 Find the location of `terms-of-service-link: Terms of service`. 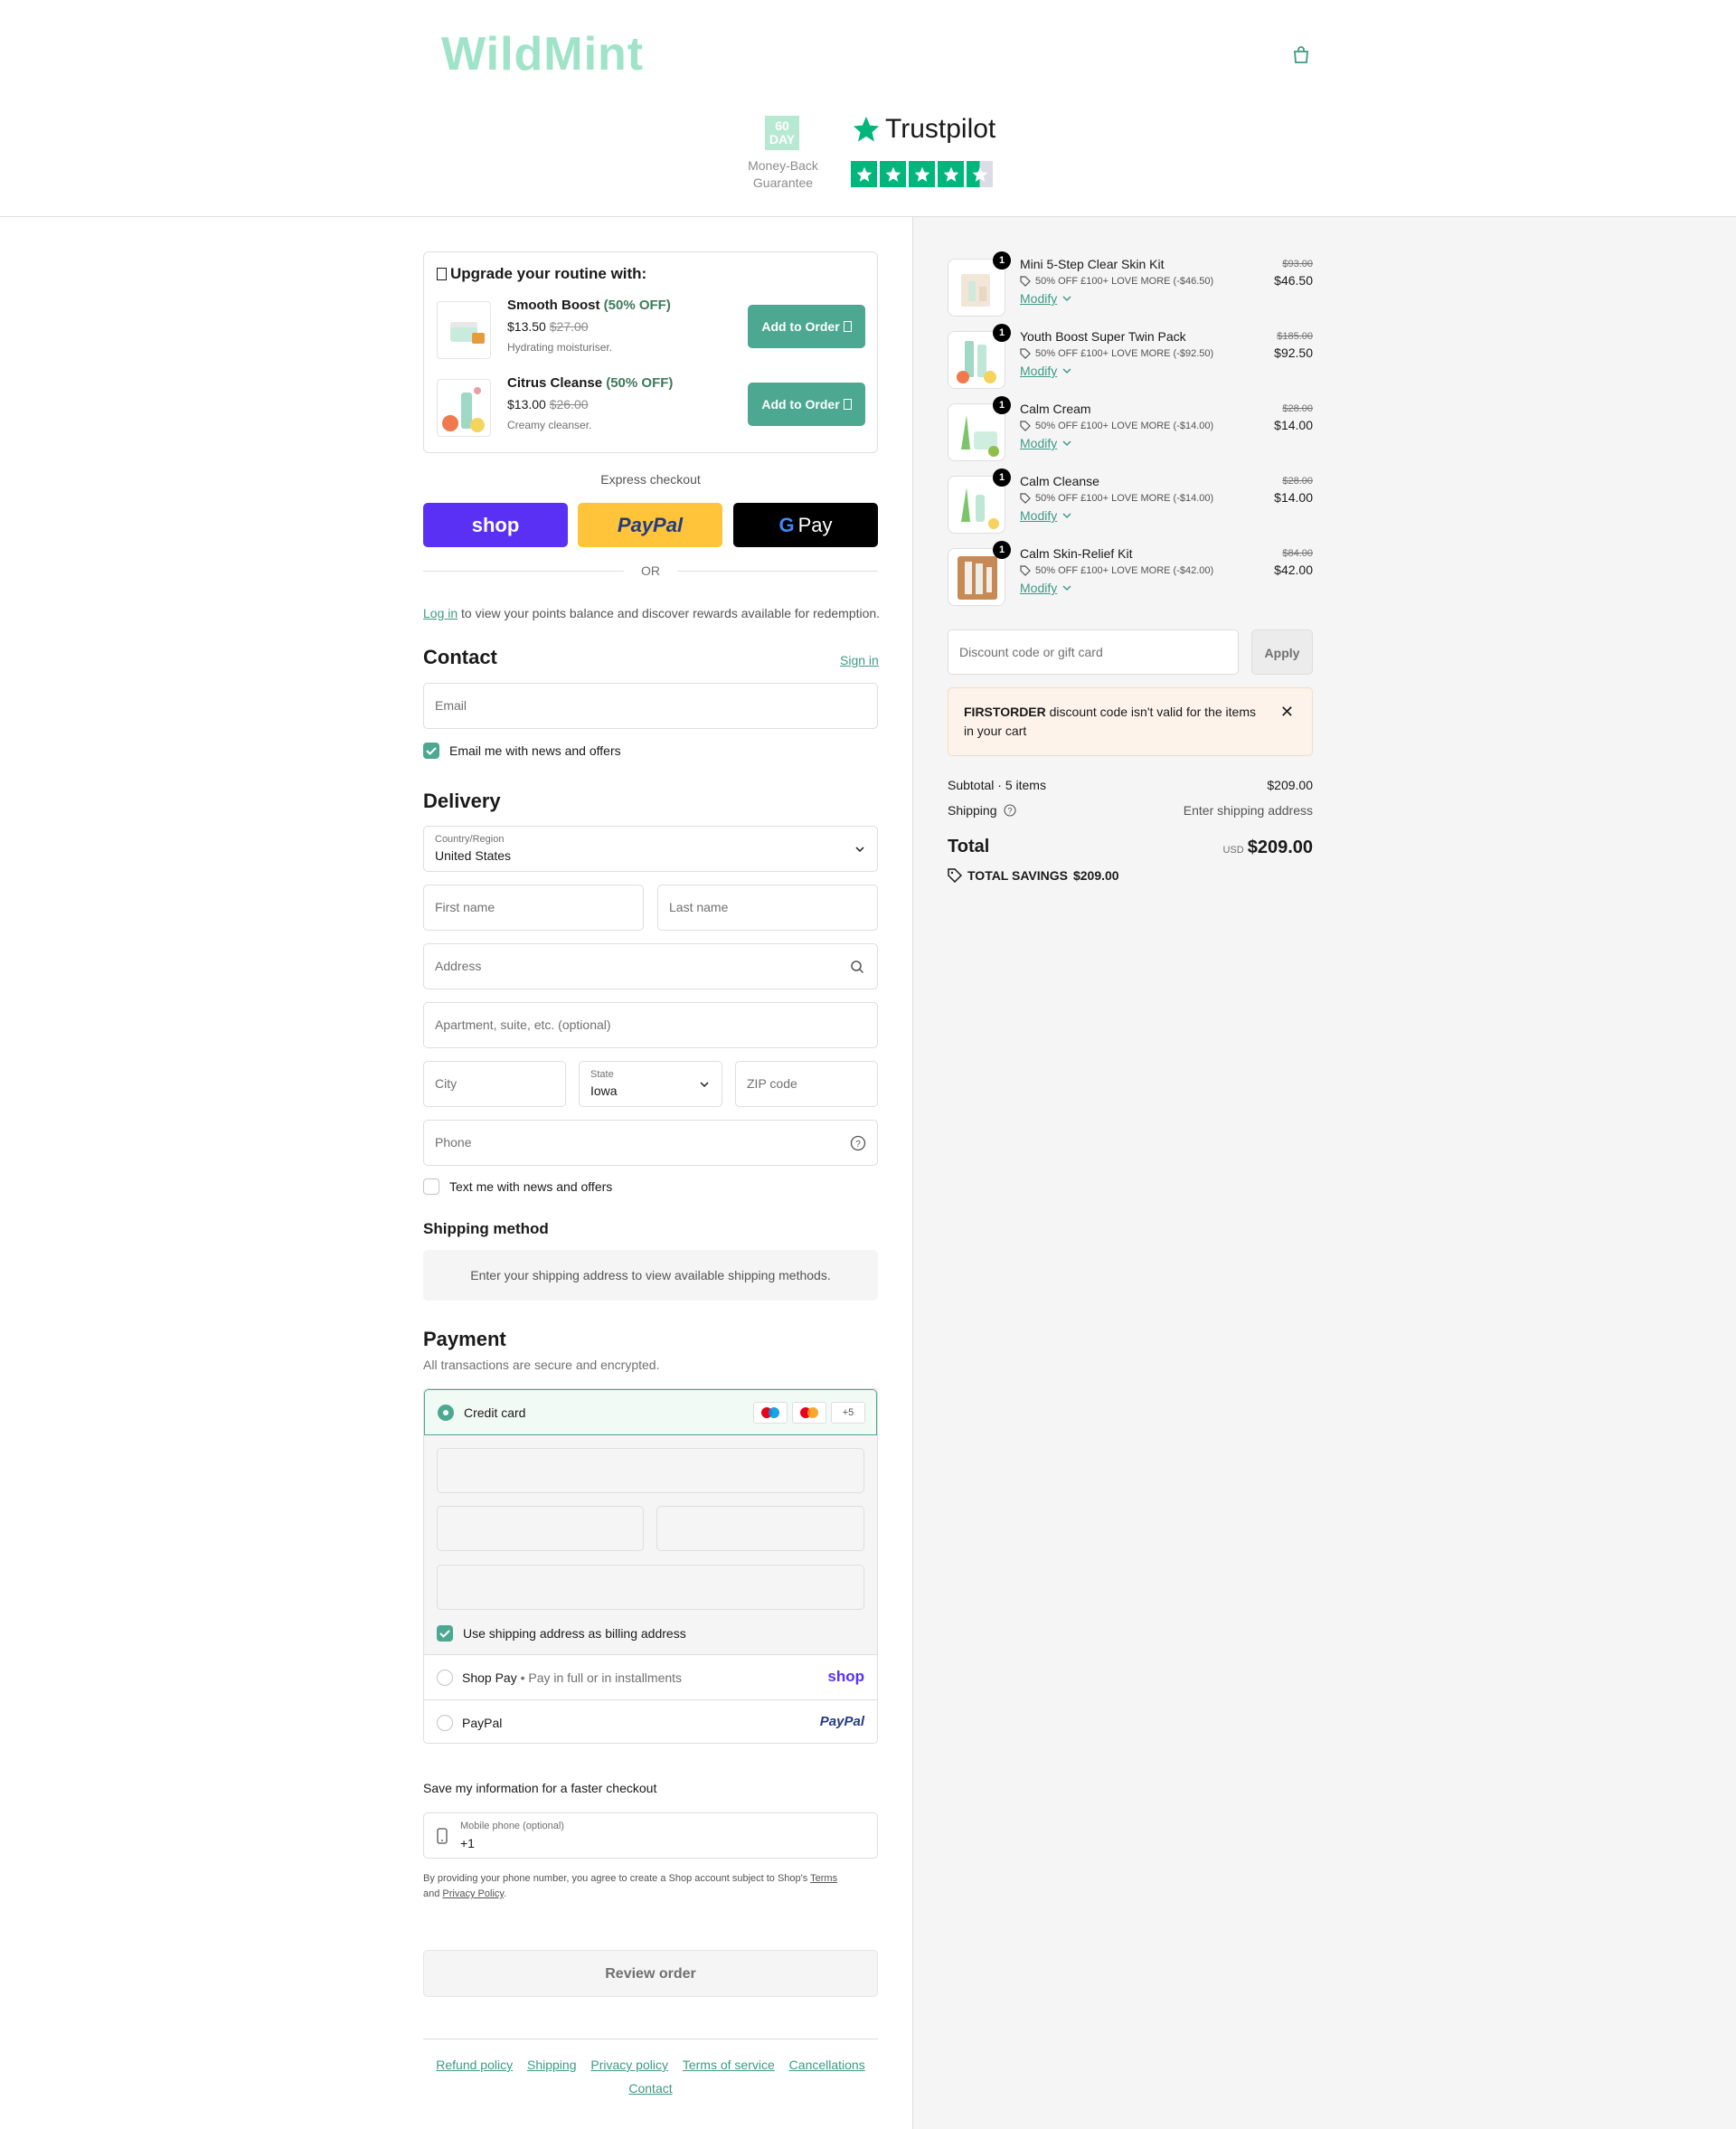

terms-of-service-link: Terms of service is located at coordinates (729, 2065).